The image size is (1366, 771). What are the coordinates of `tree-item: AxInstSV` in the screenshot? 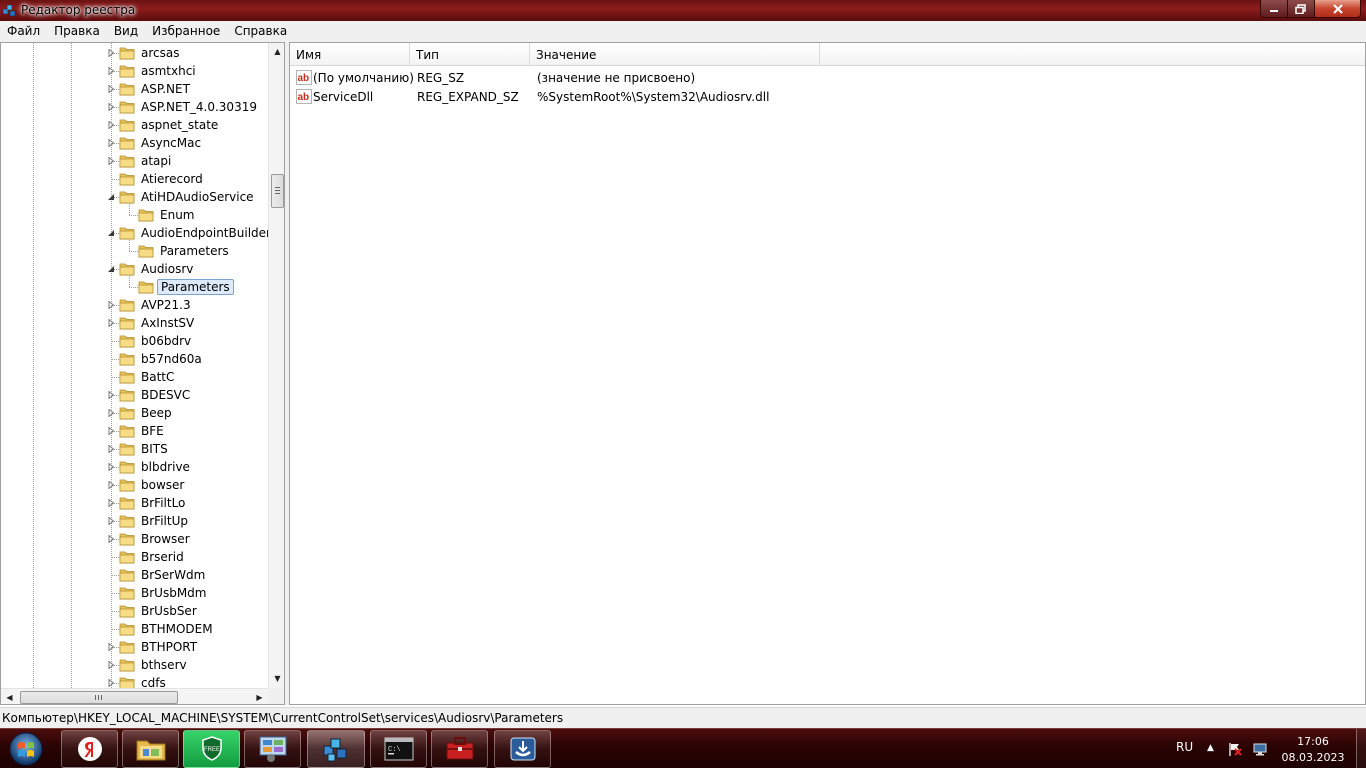 It's located at (134, 323).